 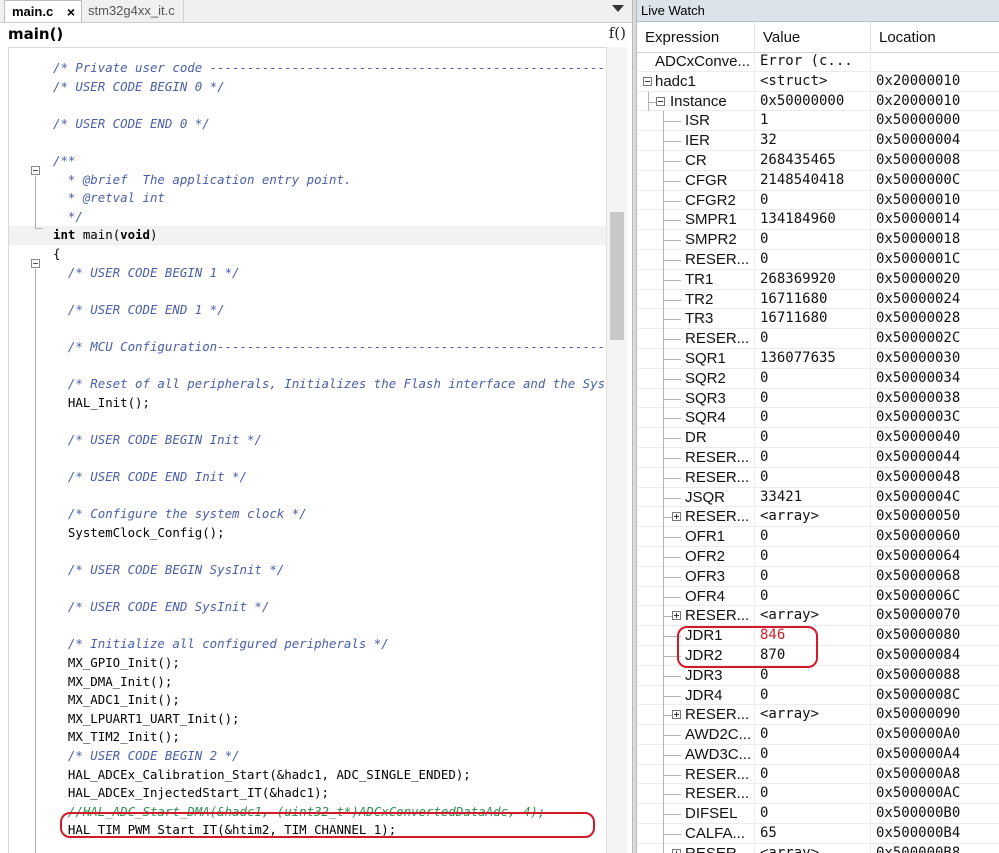 I want to click on watch-row: CFGR2 0 0x50000010, so click(x=818, y=200).